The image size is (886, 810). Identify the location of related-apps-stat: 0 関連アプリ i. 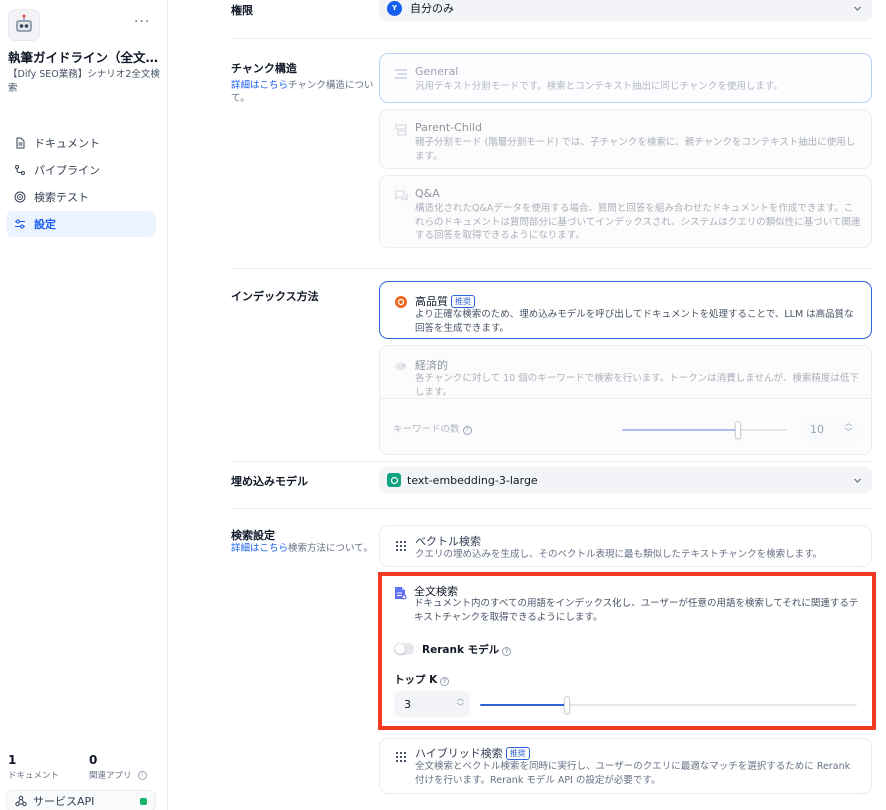
(118, 767).